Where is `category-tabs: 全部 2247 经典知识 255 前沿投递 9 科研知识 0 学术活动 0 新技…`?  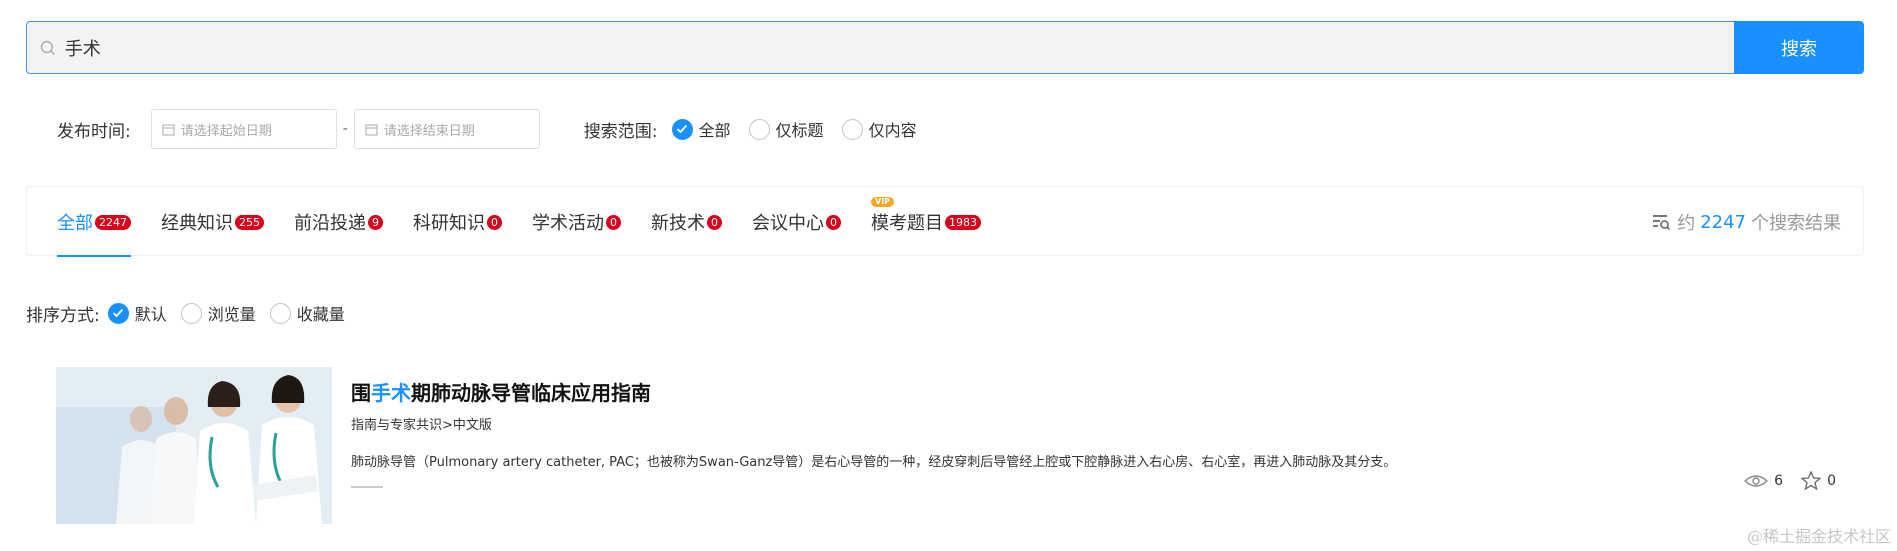 category-tabs: 全部 2247 经典知识 255 前沿投递 9 科研知识 0 学术活动 0 新技… is located at coordinates (534, 222).